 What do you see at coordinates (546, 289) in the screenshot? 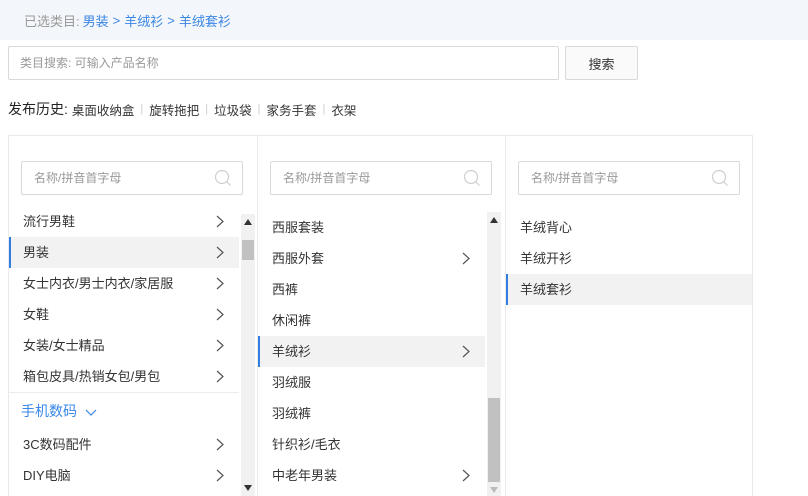
I see `category-item-label: 羊绒套衫` at bounding box center [546, 289].